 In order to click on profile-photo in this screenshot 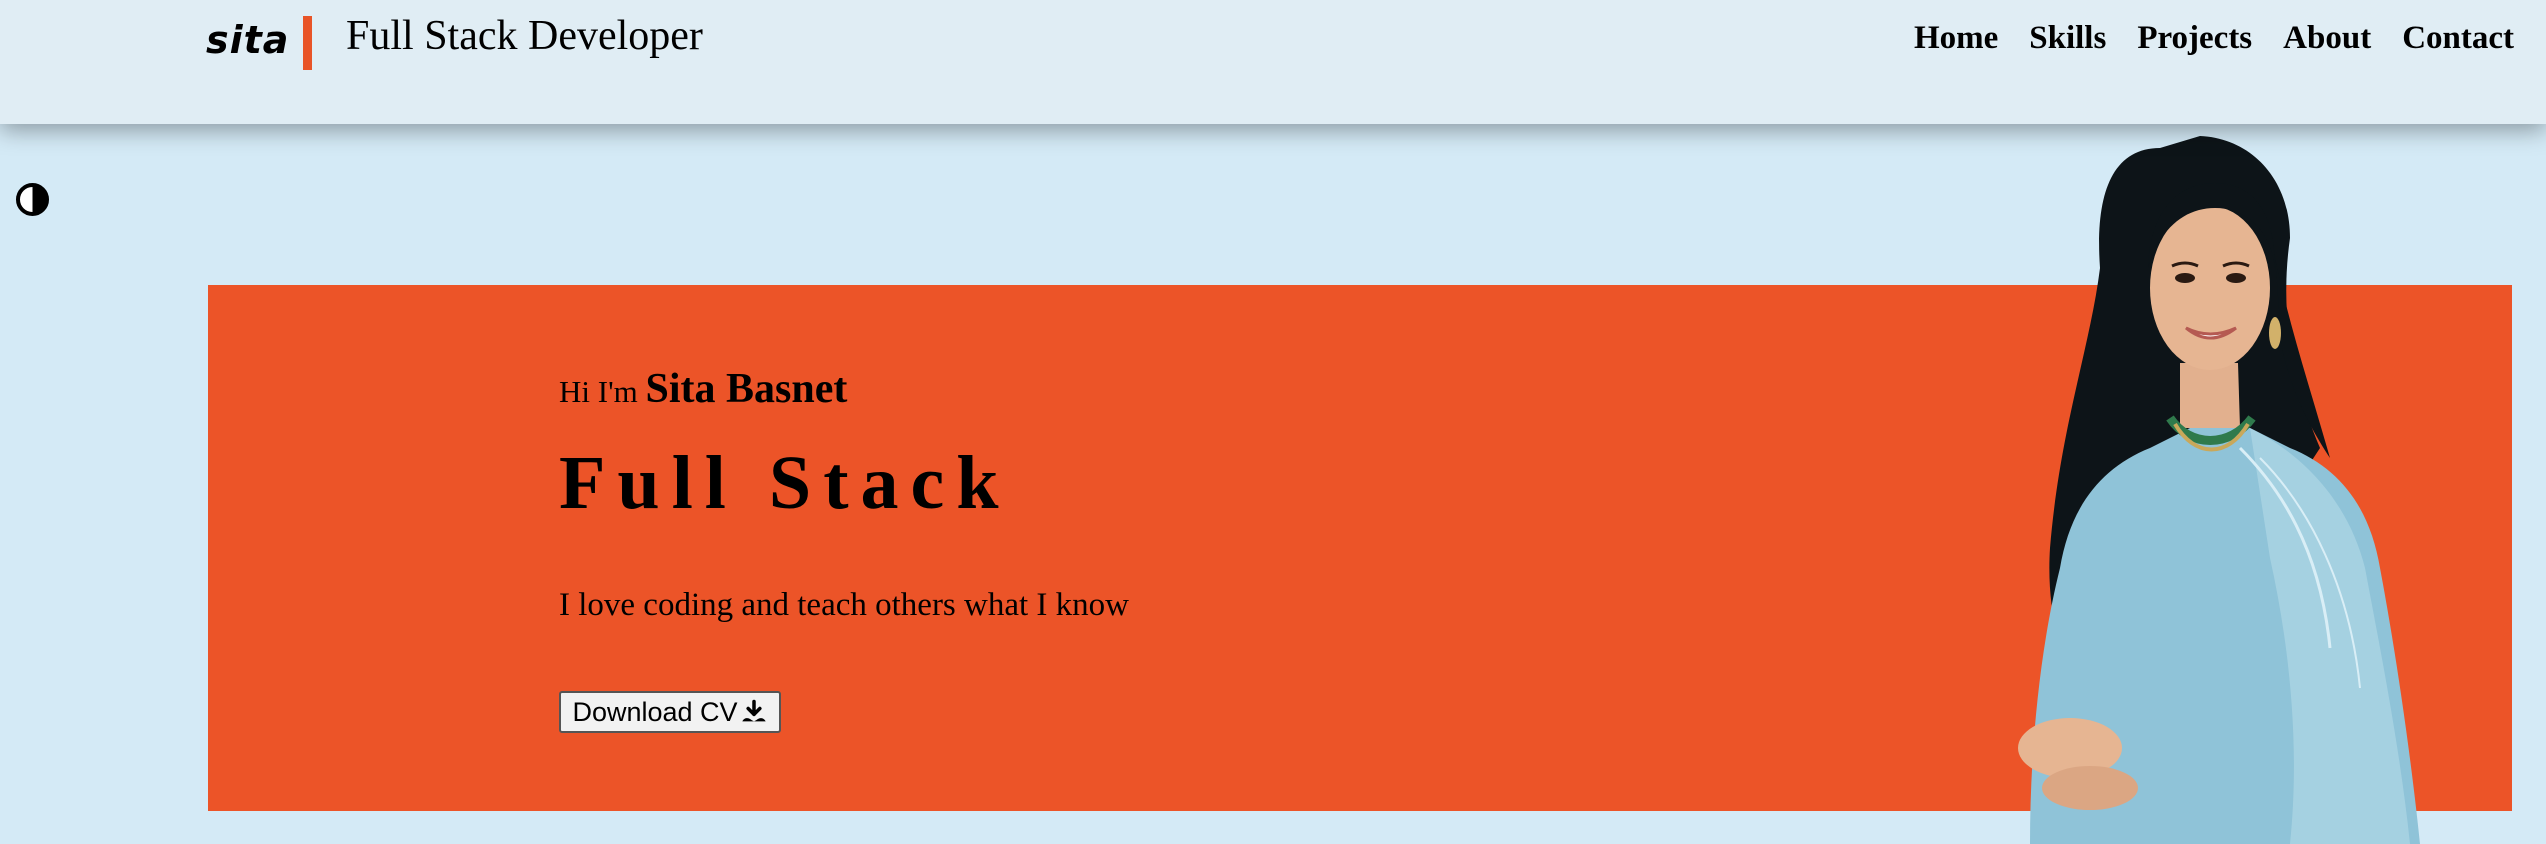, I will do `click(2219, 490)`.